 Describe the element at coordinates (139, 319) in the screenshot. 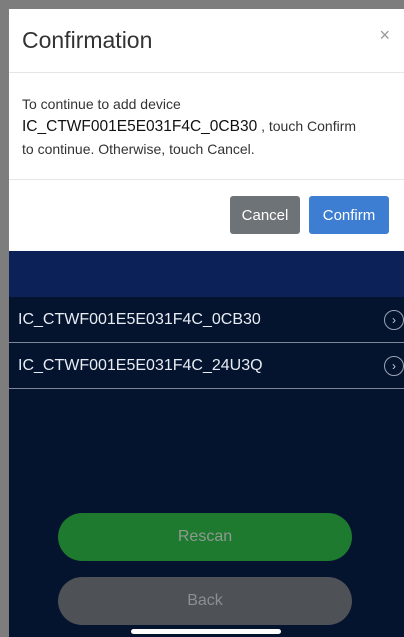

I see `device-name: IC_CTWF001E5E031F4C_0CB30` at that location.